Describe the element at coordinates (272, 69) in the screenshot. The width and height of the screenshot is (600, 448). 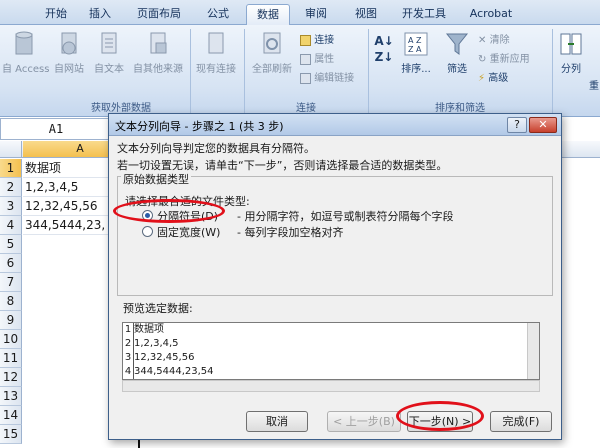
I see `refresh-all-label: 全部刷新` at that location.